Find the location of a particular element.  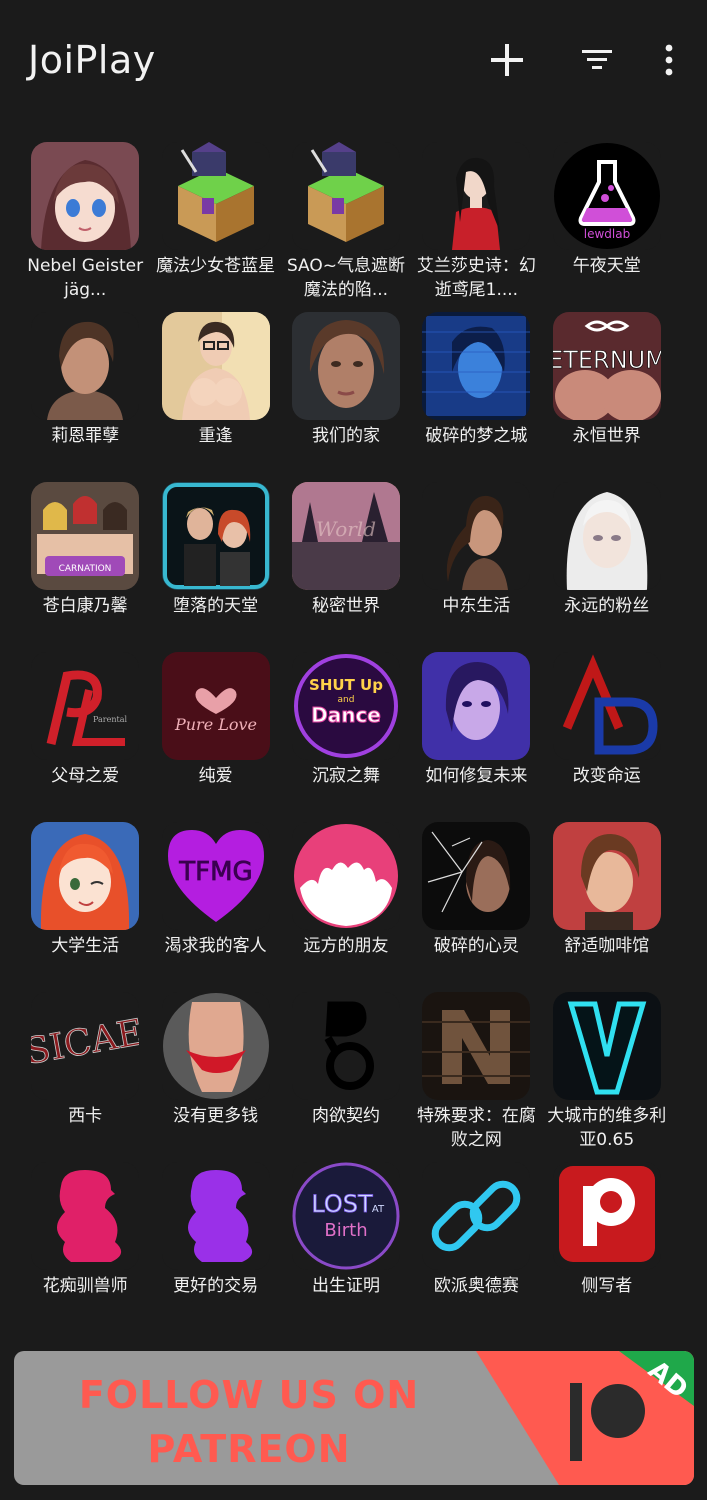

svg-text: Pure Love is located at coordinates (215, 724).